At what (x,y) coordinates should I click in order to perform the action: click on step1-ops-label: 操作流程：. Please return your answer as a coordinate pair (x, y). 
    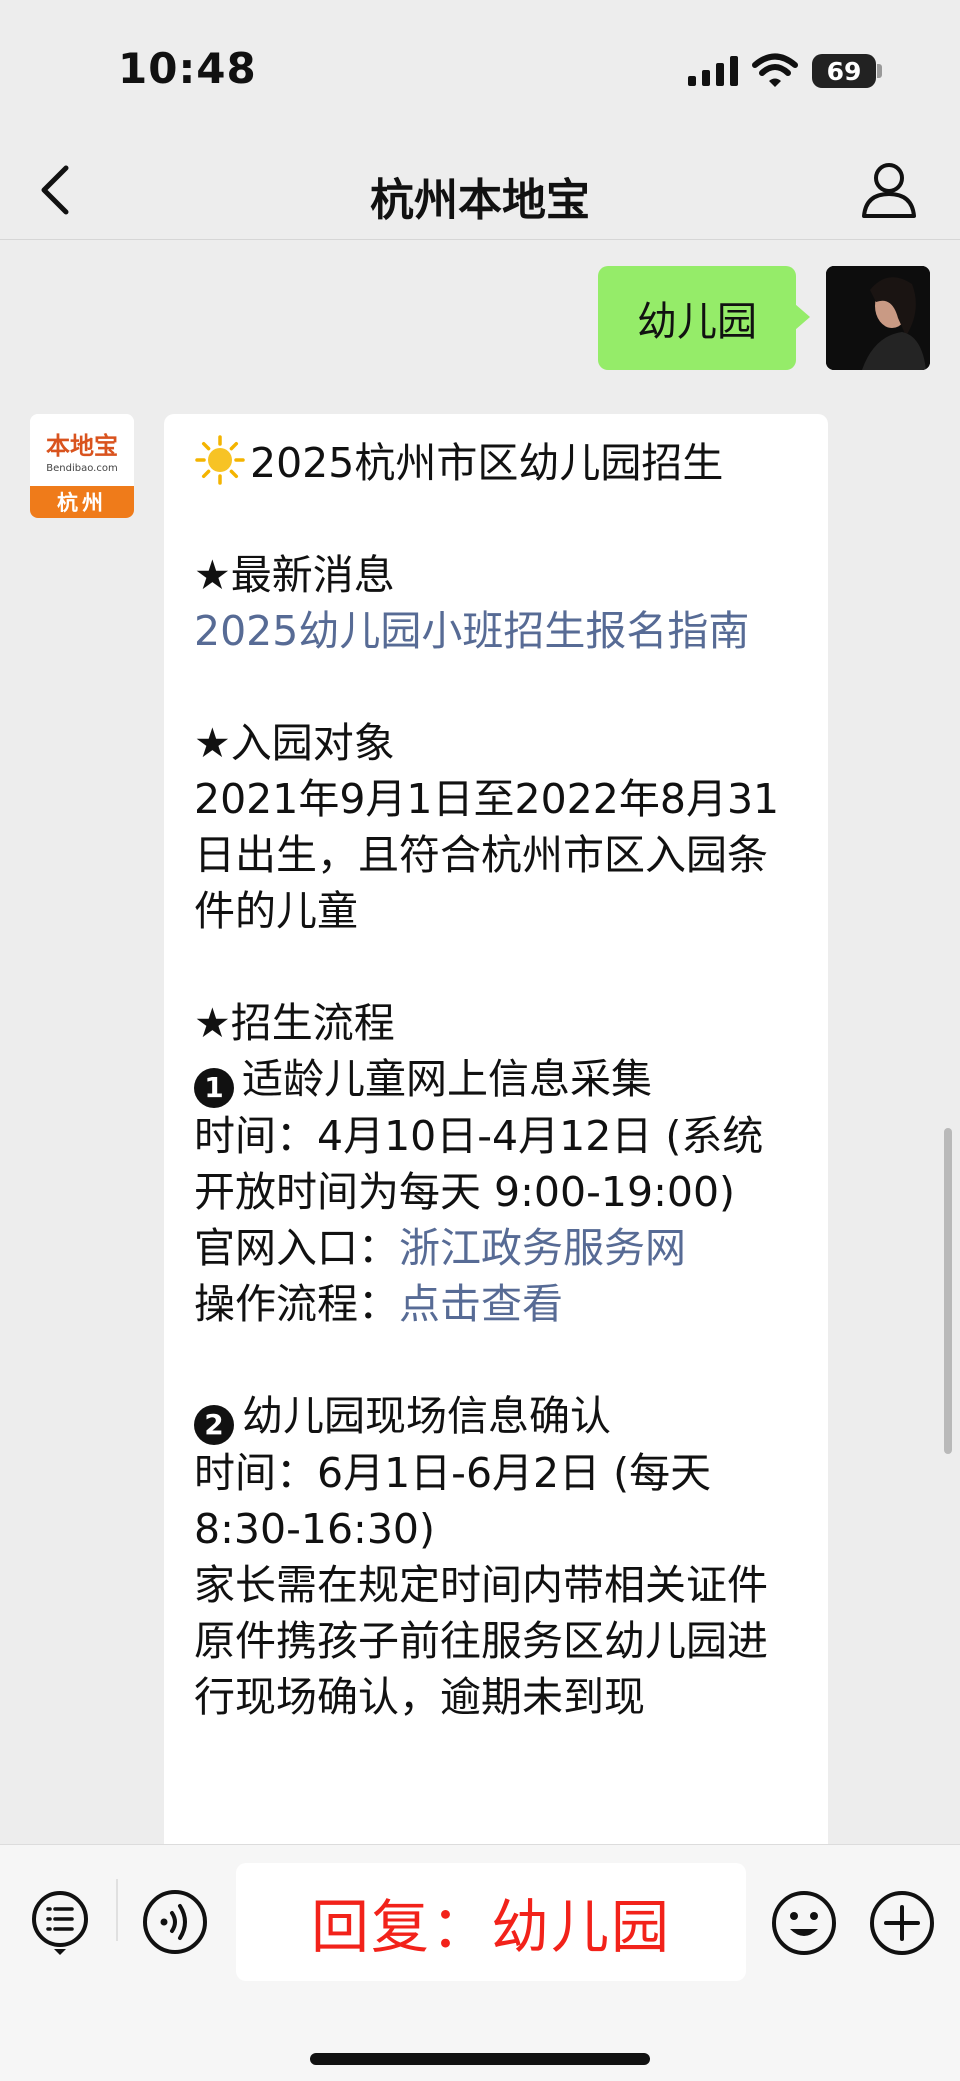
    Looking at the image, I should click on (296, 1304).